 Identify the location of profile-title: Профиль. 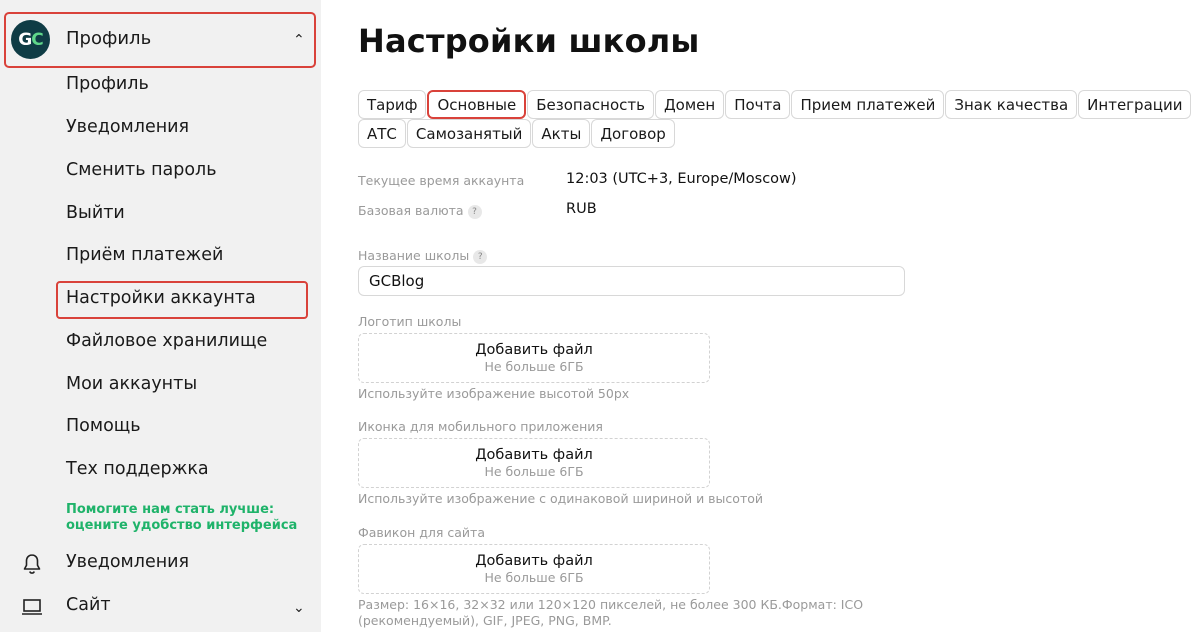
(108, 38).